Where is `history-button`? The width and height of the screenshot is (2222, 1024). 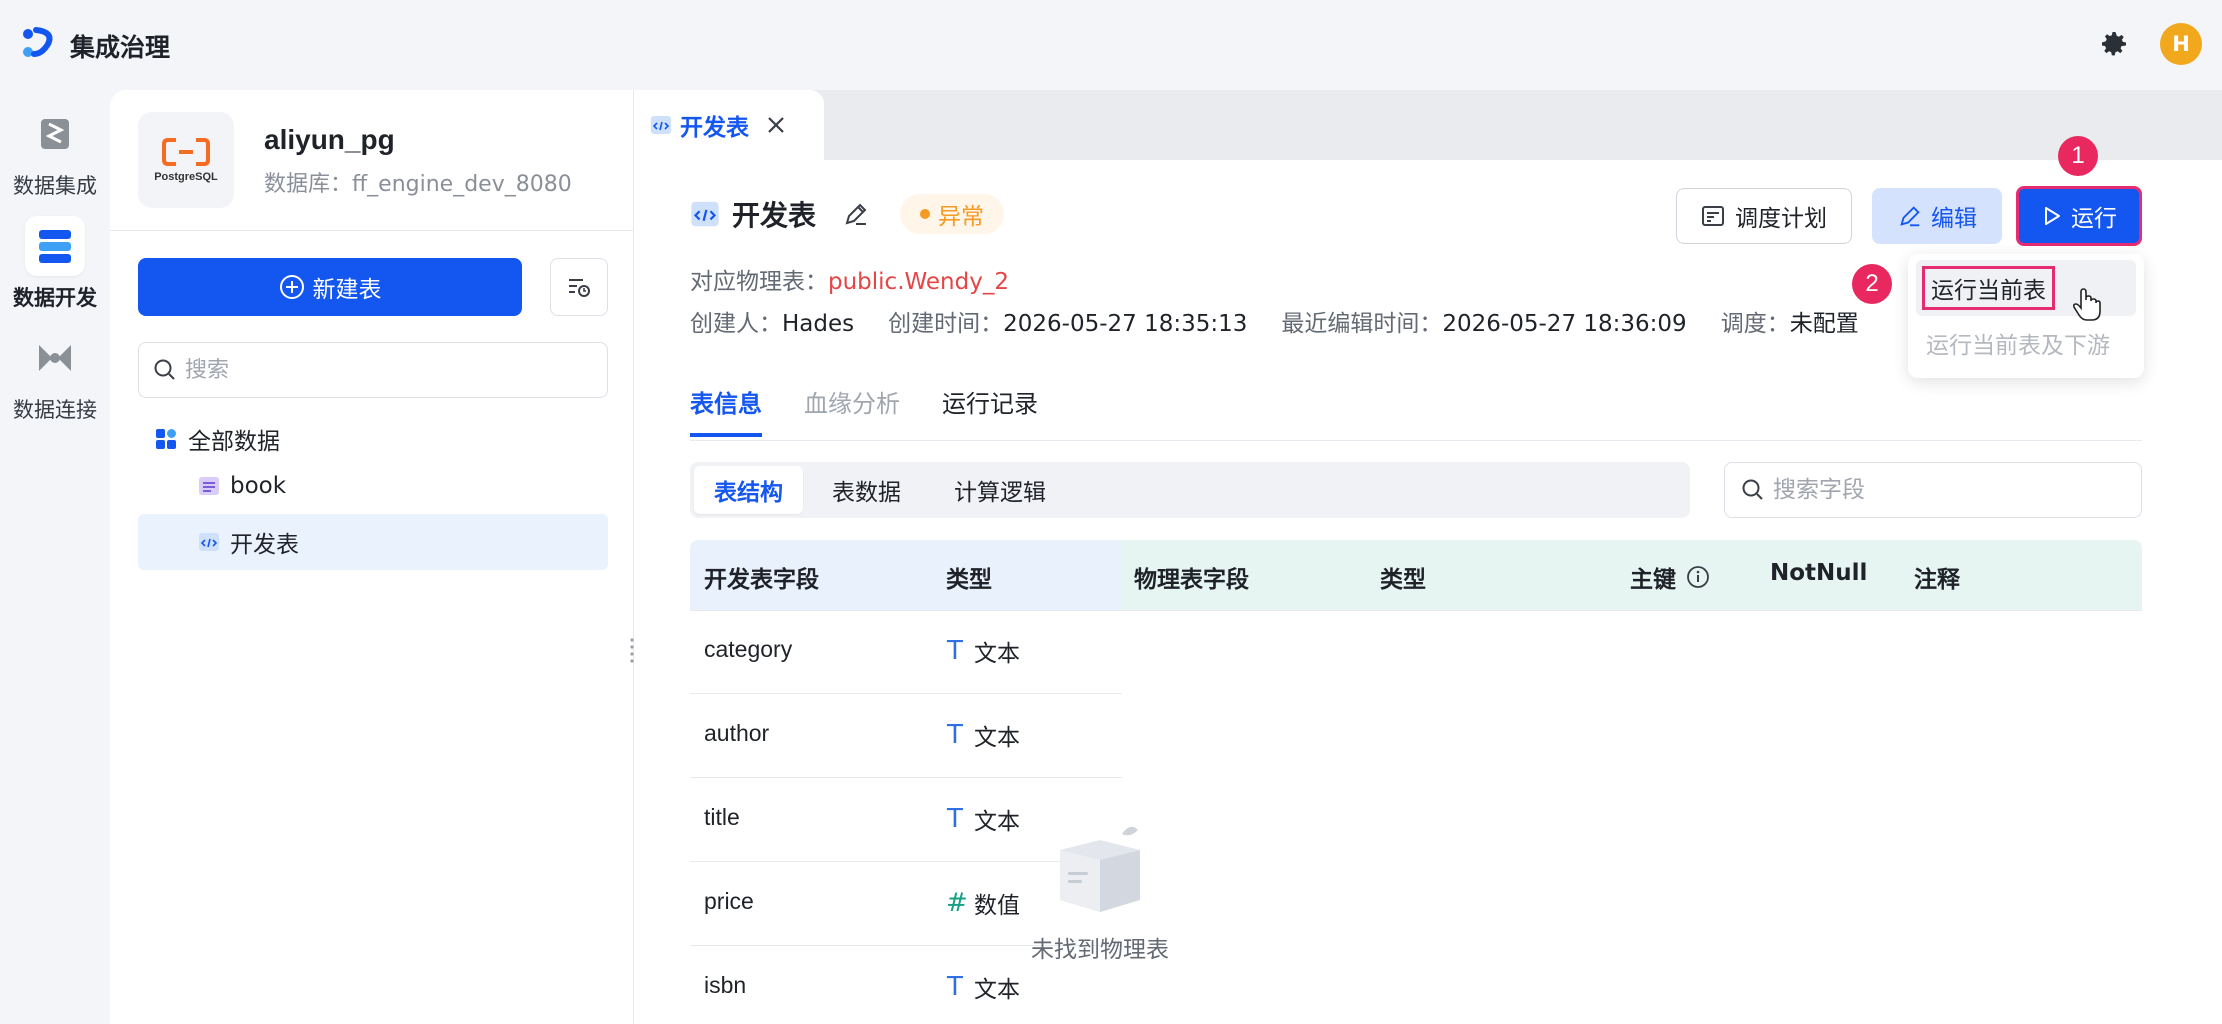
history-button is located at coordinates (579, 287).